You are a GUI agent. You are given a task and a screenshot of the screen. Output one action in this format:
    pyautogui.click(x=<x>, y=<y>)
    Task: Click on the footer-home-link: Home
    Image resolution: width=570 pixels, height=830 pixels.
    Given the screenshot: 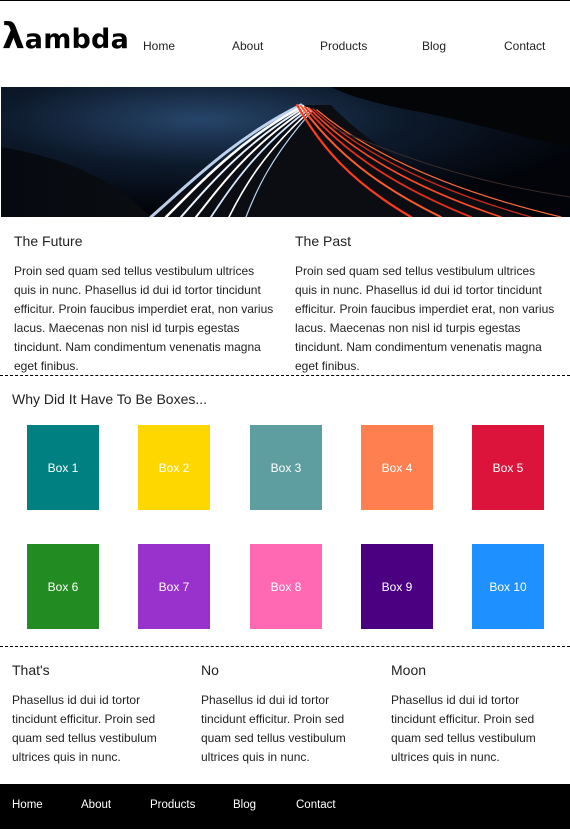 What is the action you would take?
    pyautogui.click(x=27, y=805)
    